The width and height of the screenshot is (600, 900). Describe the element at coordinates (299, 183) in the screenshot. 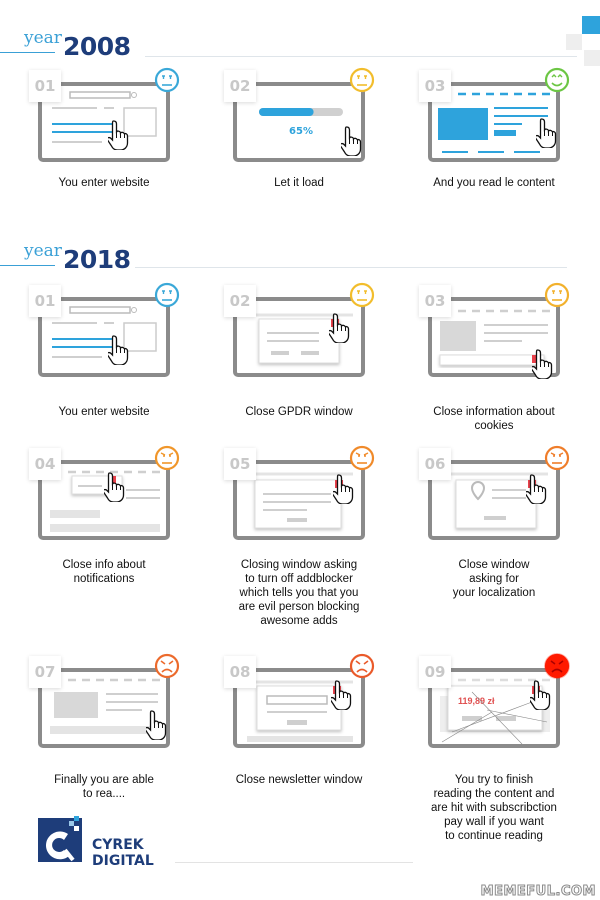

I see `step-caption: Let it load` at that location.